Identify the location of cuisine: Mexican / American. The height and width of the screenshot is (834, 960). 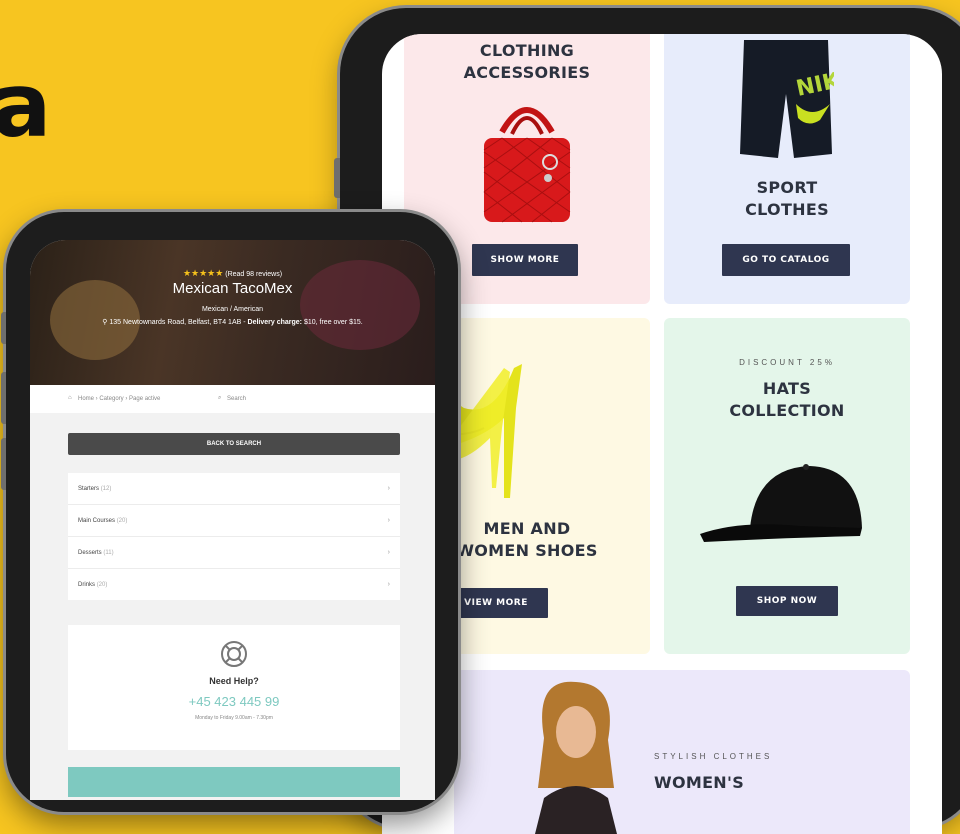
(232, 309).